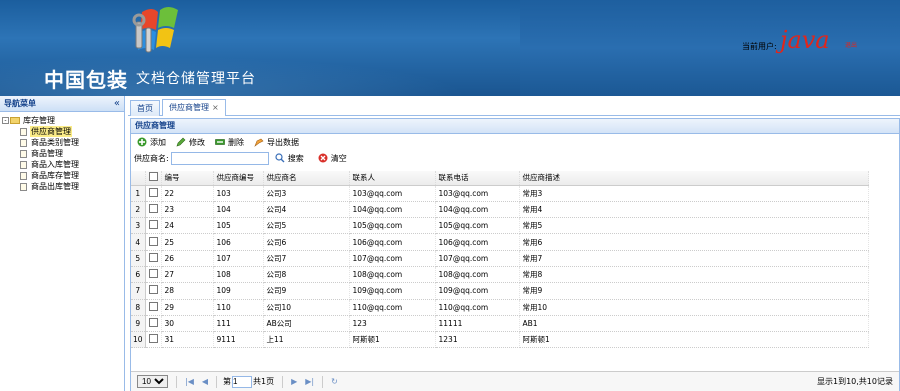 Image resolution: width=900 pixels, height=391 pixels. I want to click on table-cell: 公司10, so click(306, 307).